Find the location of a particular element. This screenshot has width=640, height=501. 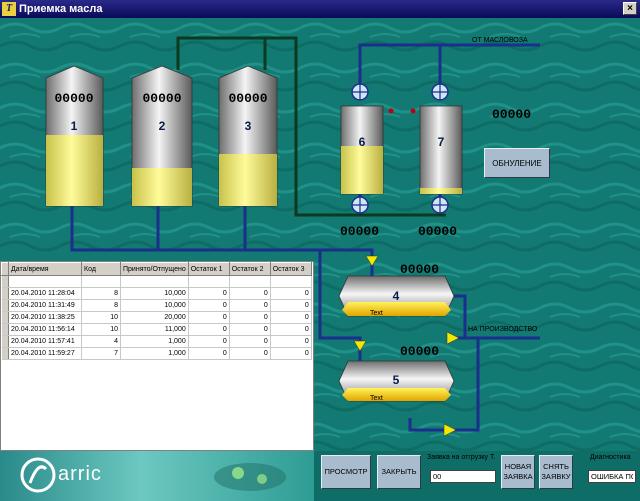

table-cell: 20.04.2010 11:59:27 is located at coordinates (45, 353).